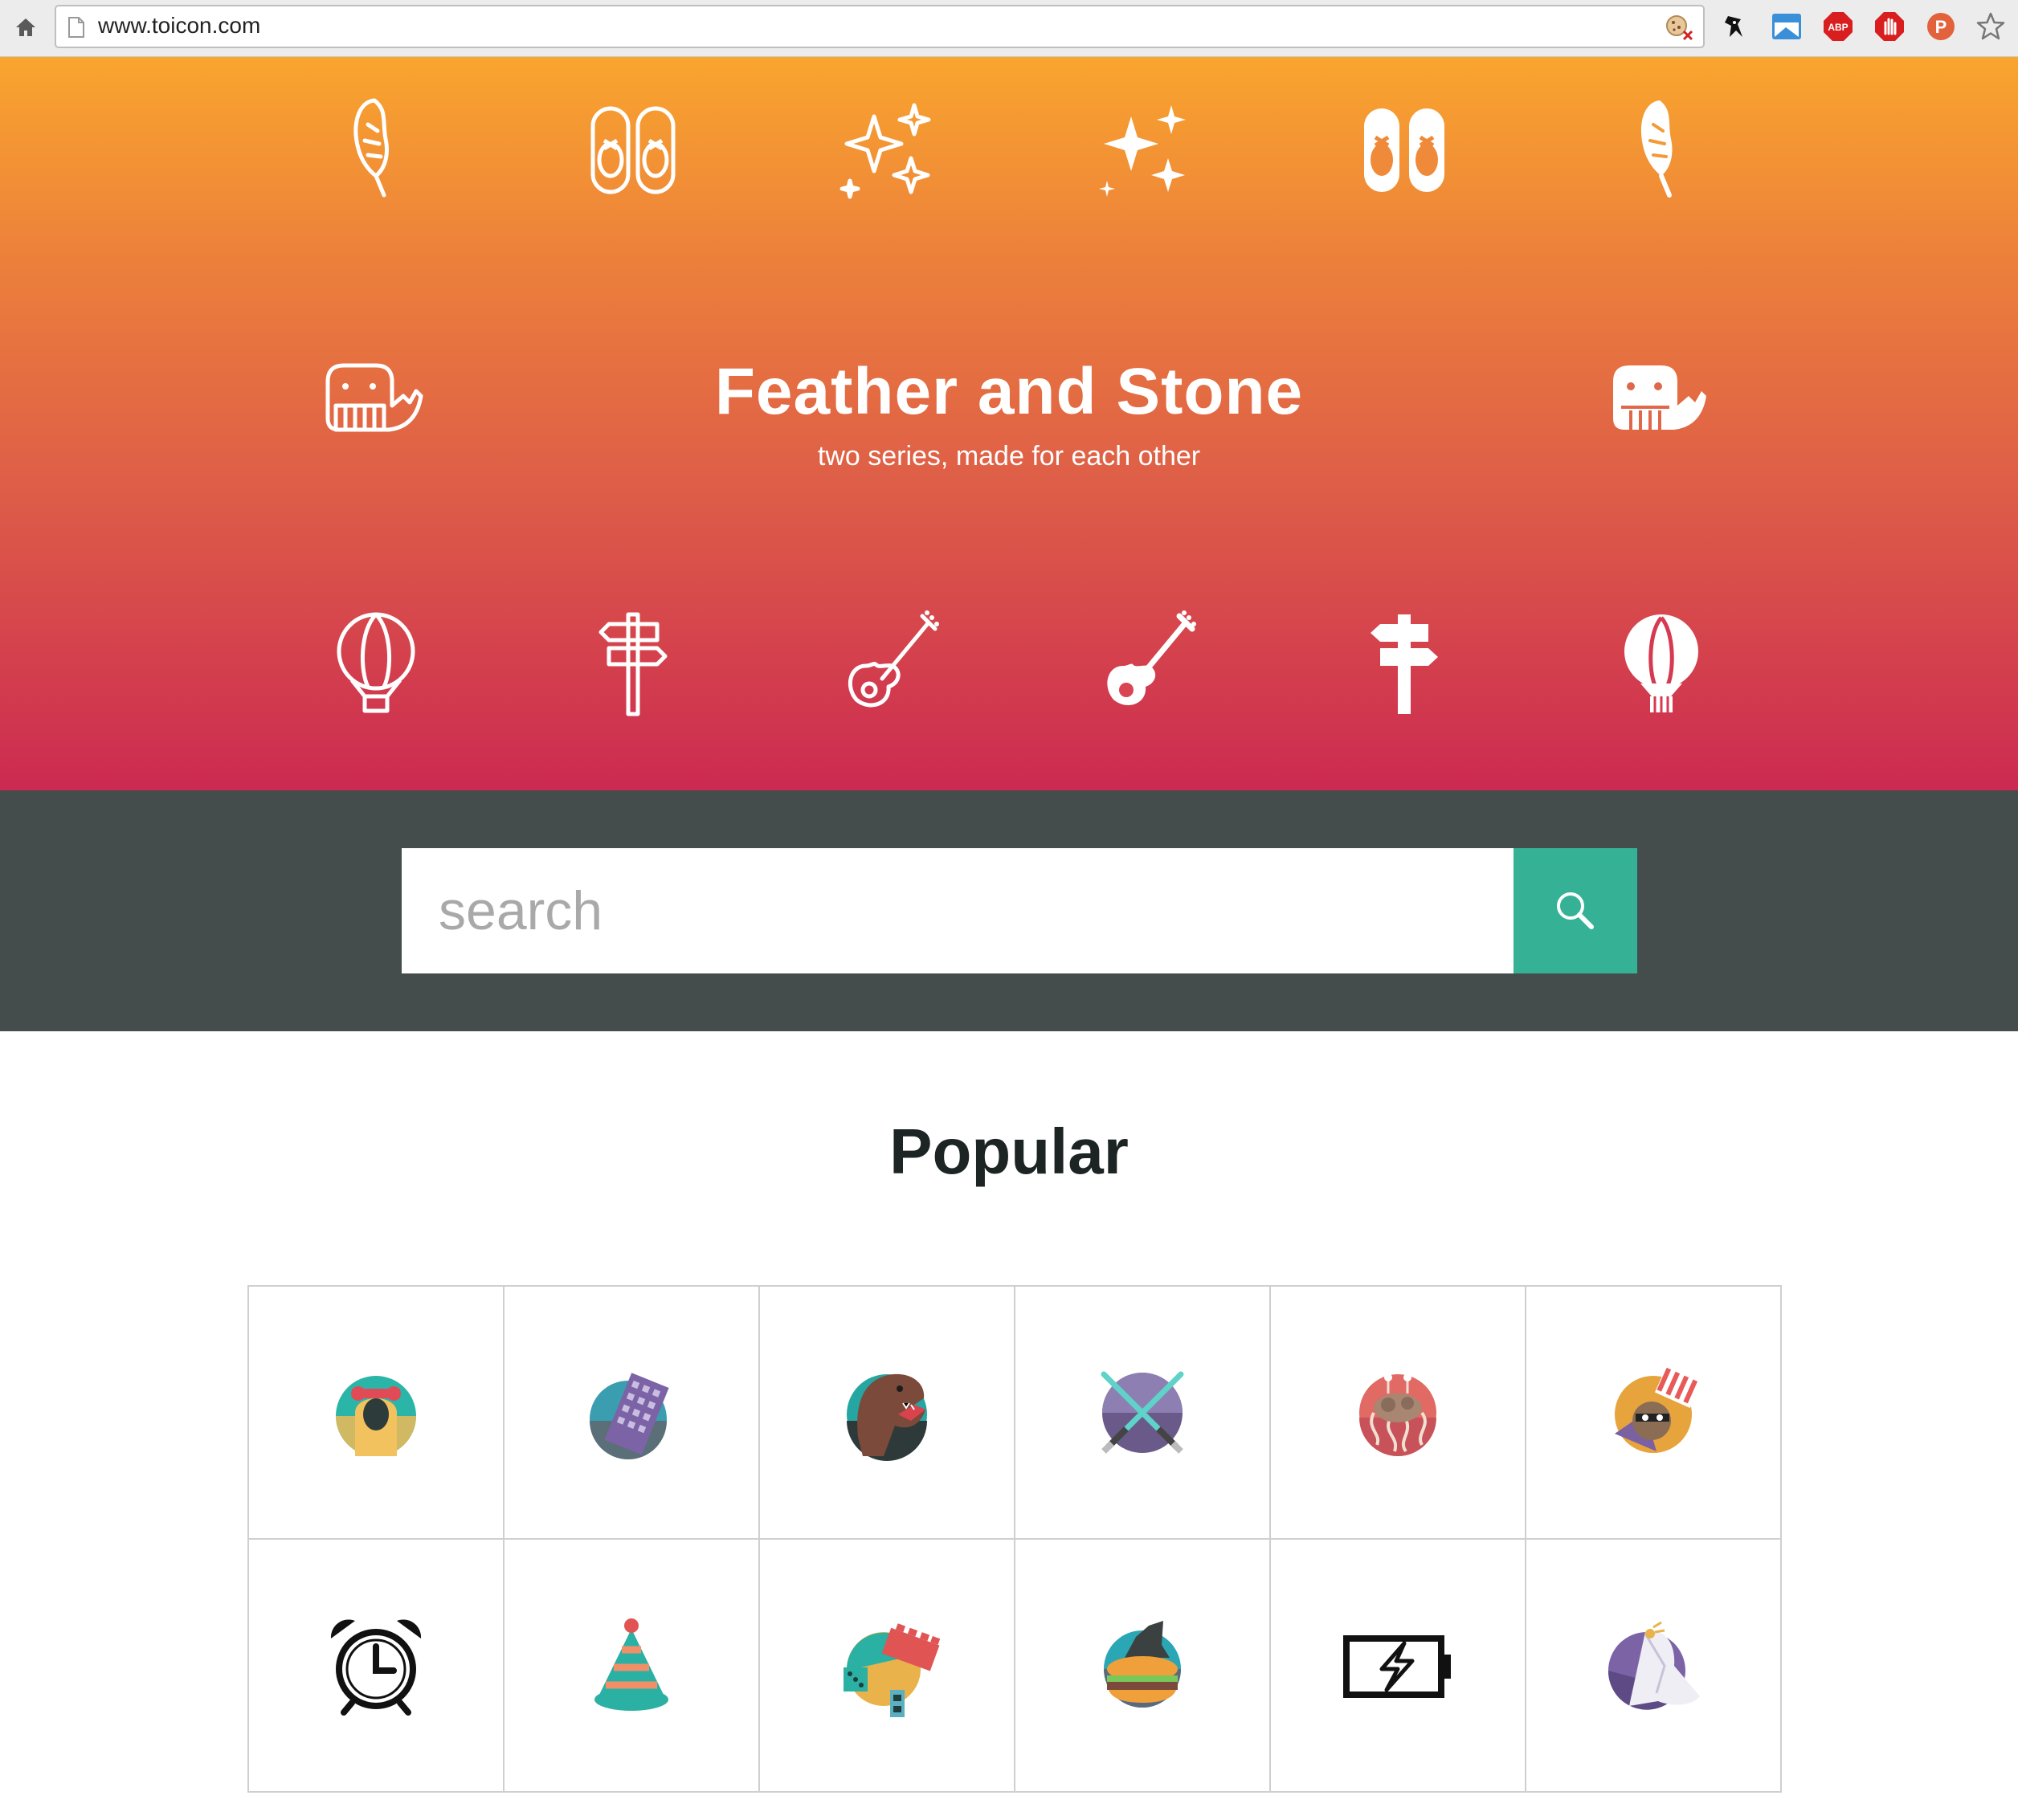 This screenshot has width=2018, height=1820. I want to click on grid-cell-tilted-building, so click(632, 1413).